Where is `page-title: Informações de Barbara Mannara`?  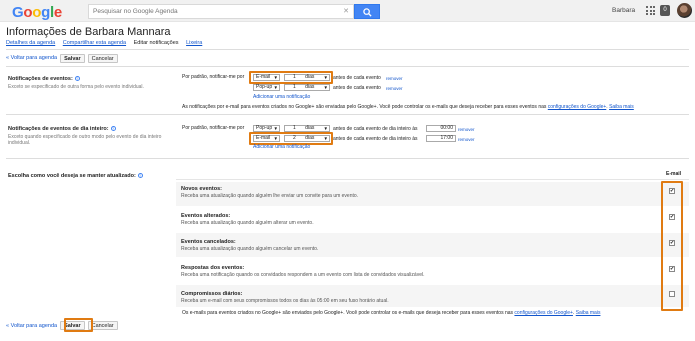
page-title: Informações de Barbara Mannara is located at coordinates (88, 32).